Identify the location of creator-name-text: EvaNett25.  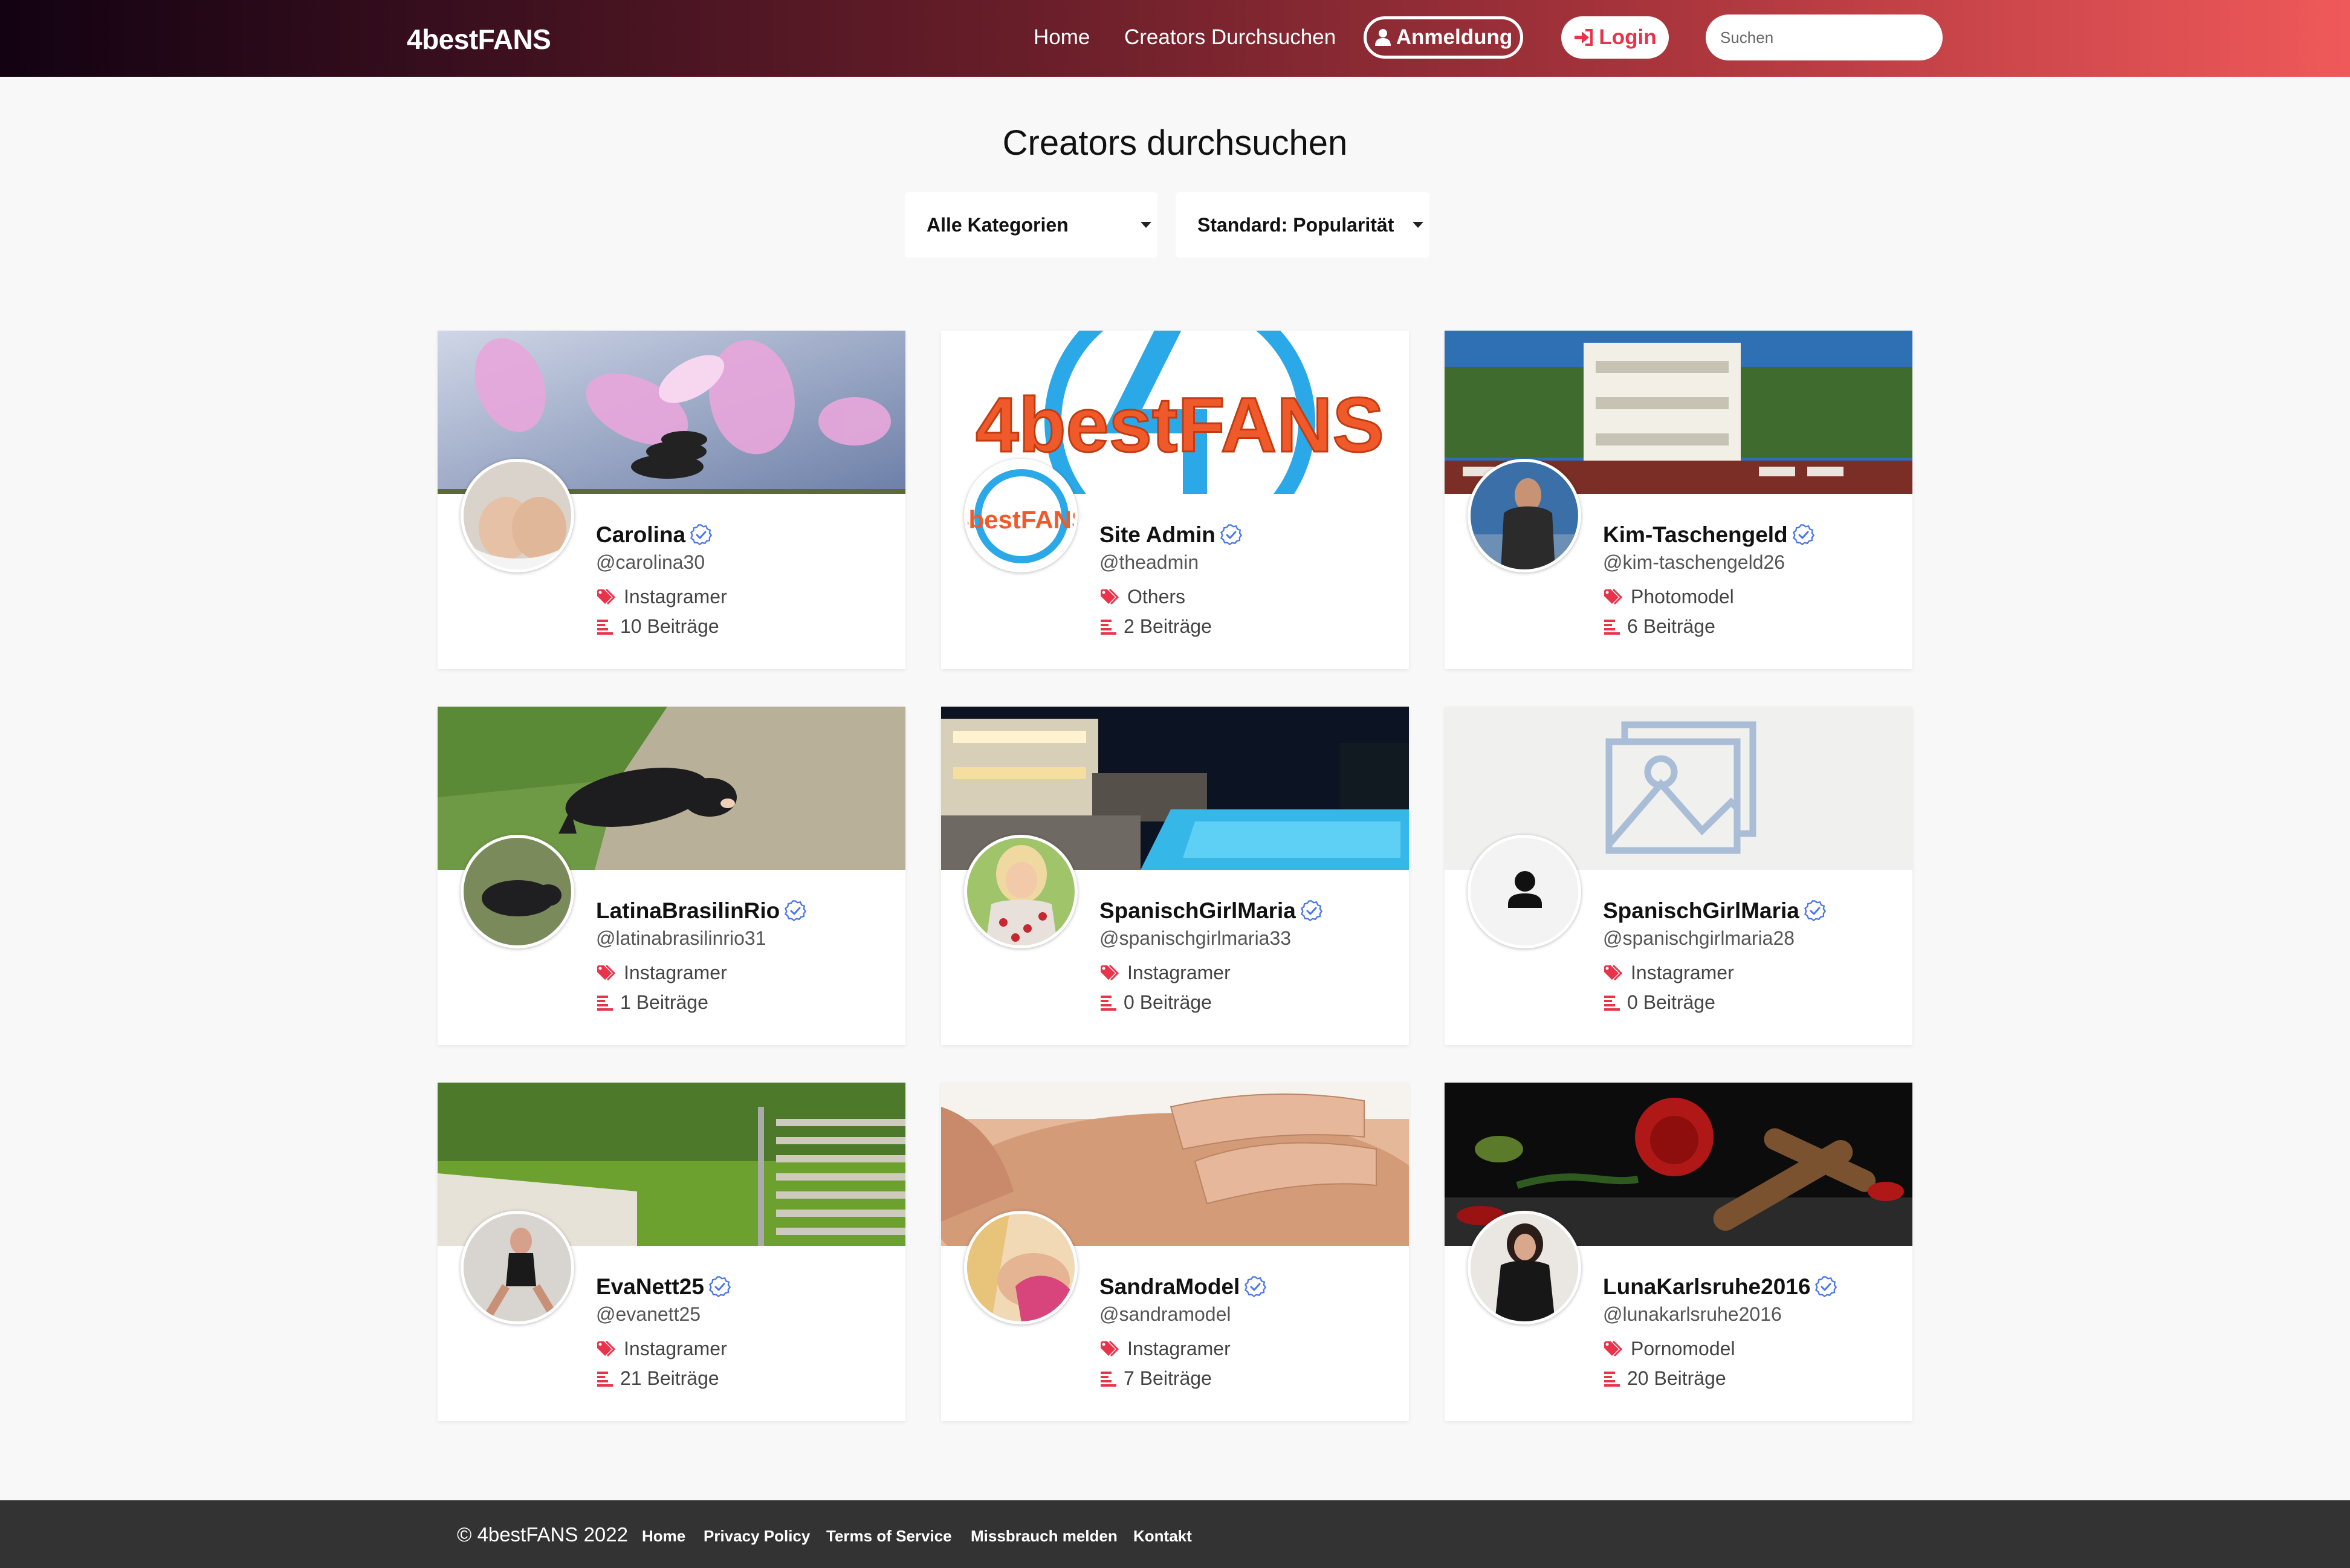
(650, 1286).